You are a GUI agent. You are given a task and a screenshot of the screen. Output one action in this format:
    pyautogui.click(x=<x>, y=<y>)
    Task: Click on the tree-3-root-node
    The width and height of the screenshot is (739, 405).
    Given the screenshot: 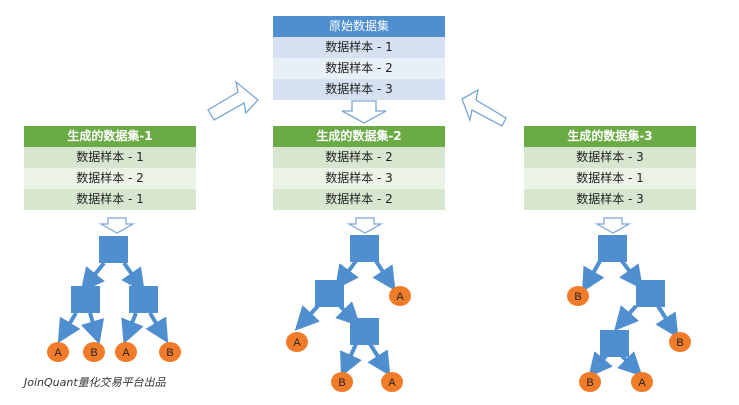 What is the action you would take?
    pyautogui.click(x=612, y=248)
    